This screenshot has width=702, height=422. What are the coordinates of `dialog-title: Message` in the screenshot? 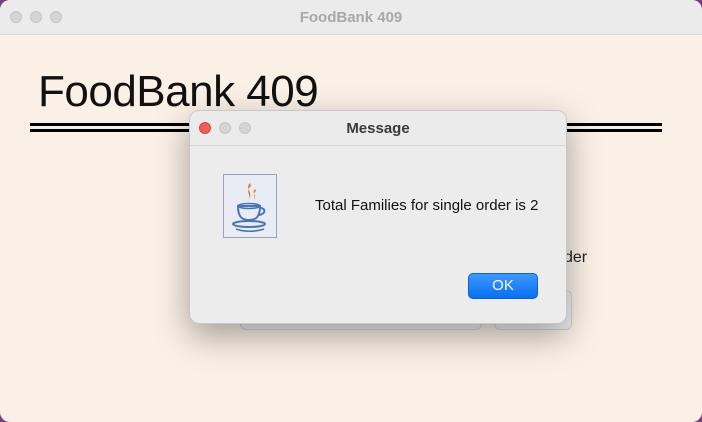 It's located at (378, 128).